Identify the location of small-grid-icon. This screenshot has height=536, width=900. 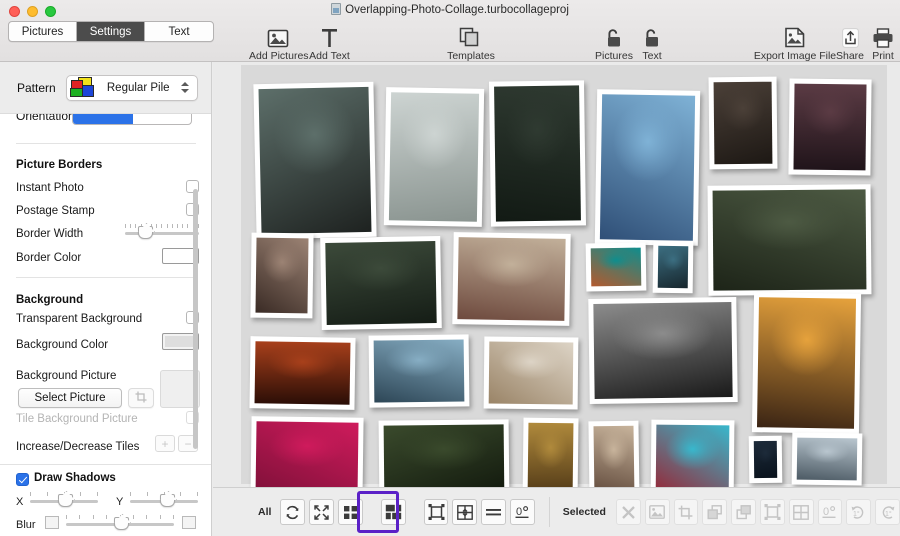
(350, 512).